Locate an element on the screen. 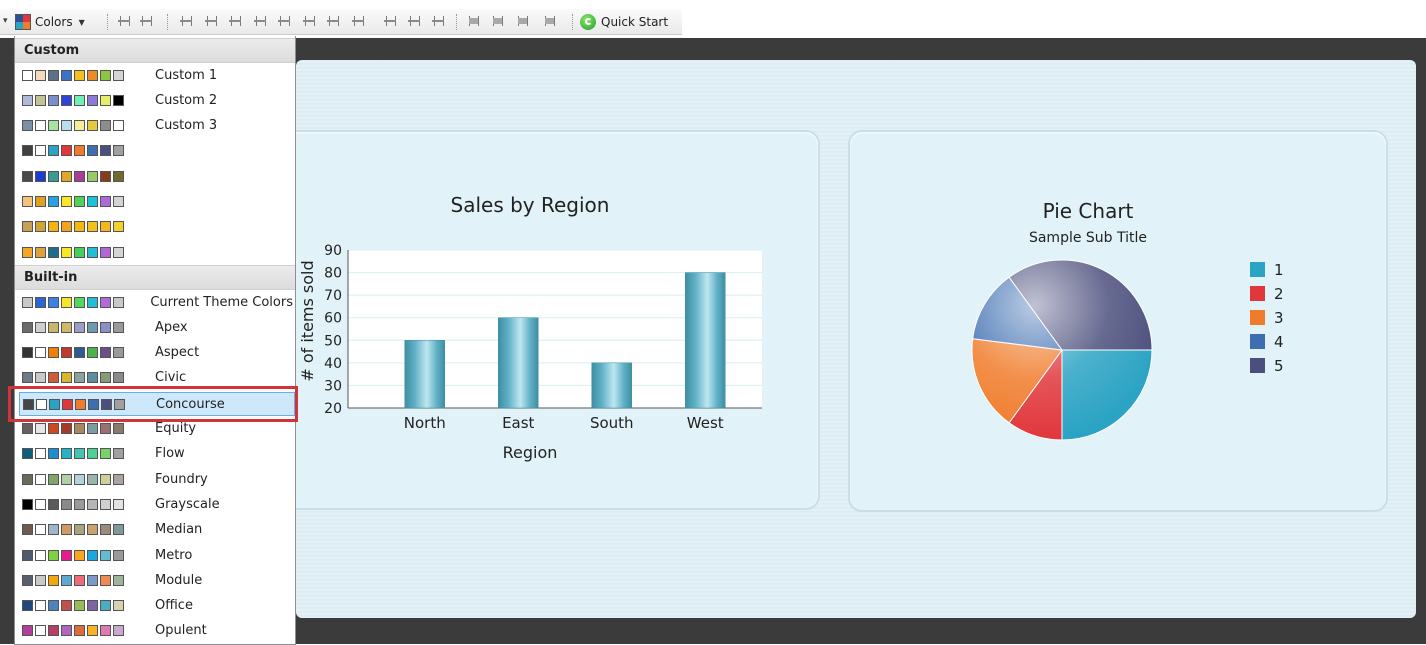 Image resolution: width=1426 pixels, height=645 pixels. bring-to-front-icon is located at coordinates (473, 21).